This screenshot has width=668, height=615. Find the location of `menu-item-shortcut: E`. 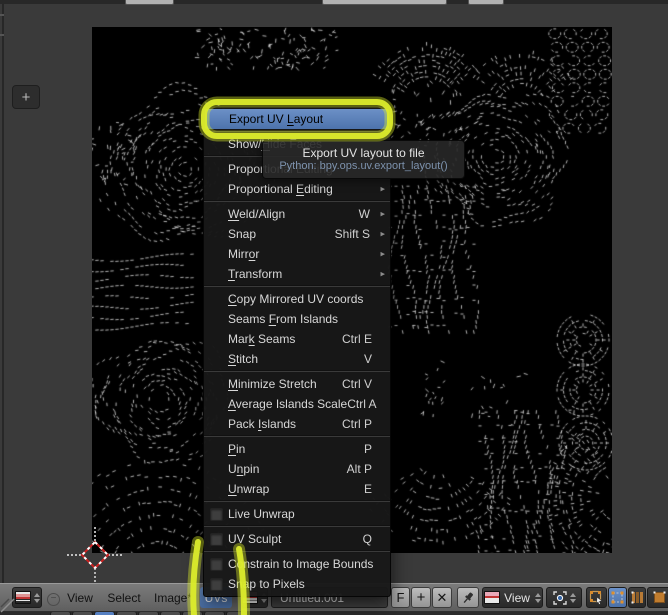

menu-item-shortcut: E is located at coordinates (367, 489).